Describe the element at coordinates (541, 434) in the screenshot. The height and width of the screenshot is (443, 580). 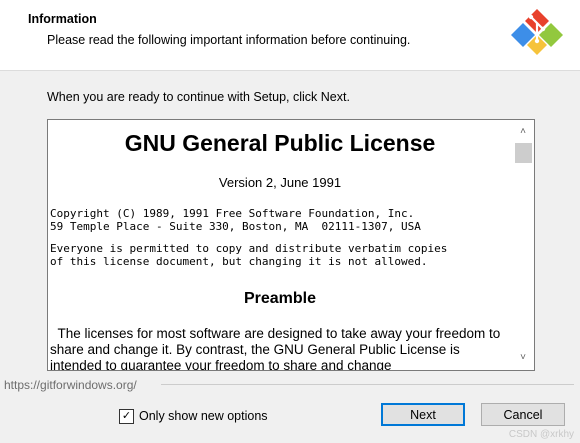
I see `watermark: CSDN @xrkhy` at that location.